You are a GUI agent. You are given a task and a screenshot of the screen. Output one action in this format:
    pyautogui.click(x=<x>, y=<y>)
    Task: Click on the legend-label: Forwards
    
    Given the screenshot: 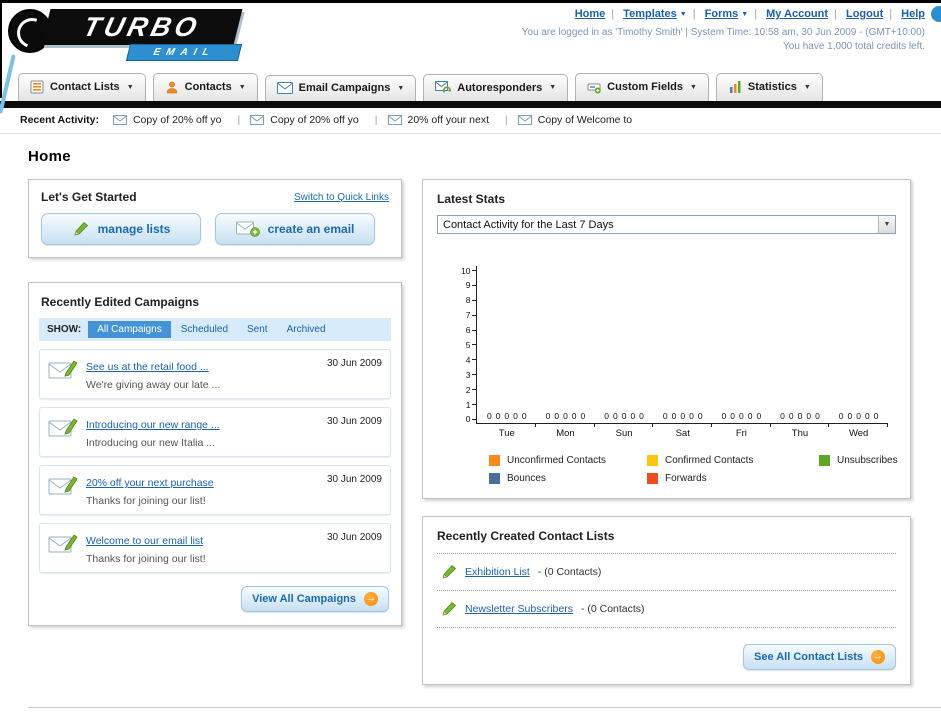 What is the action you would take?
    pyautogui.click(x=686, y=478)
    